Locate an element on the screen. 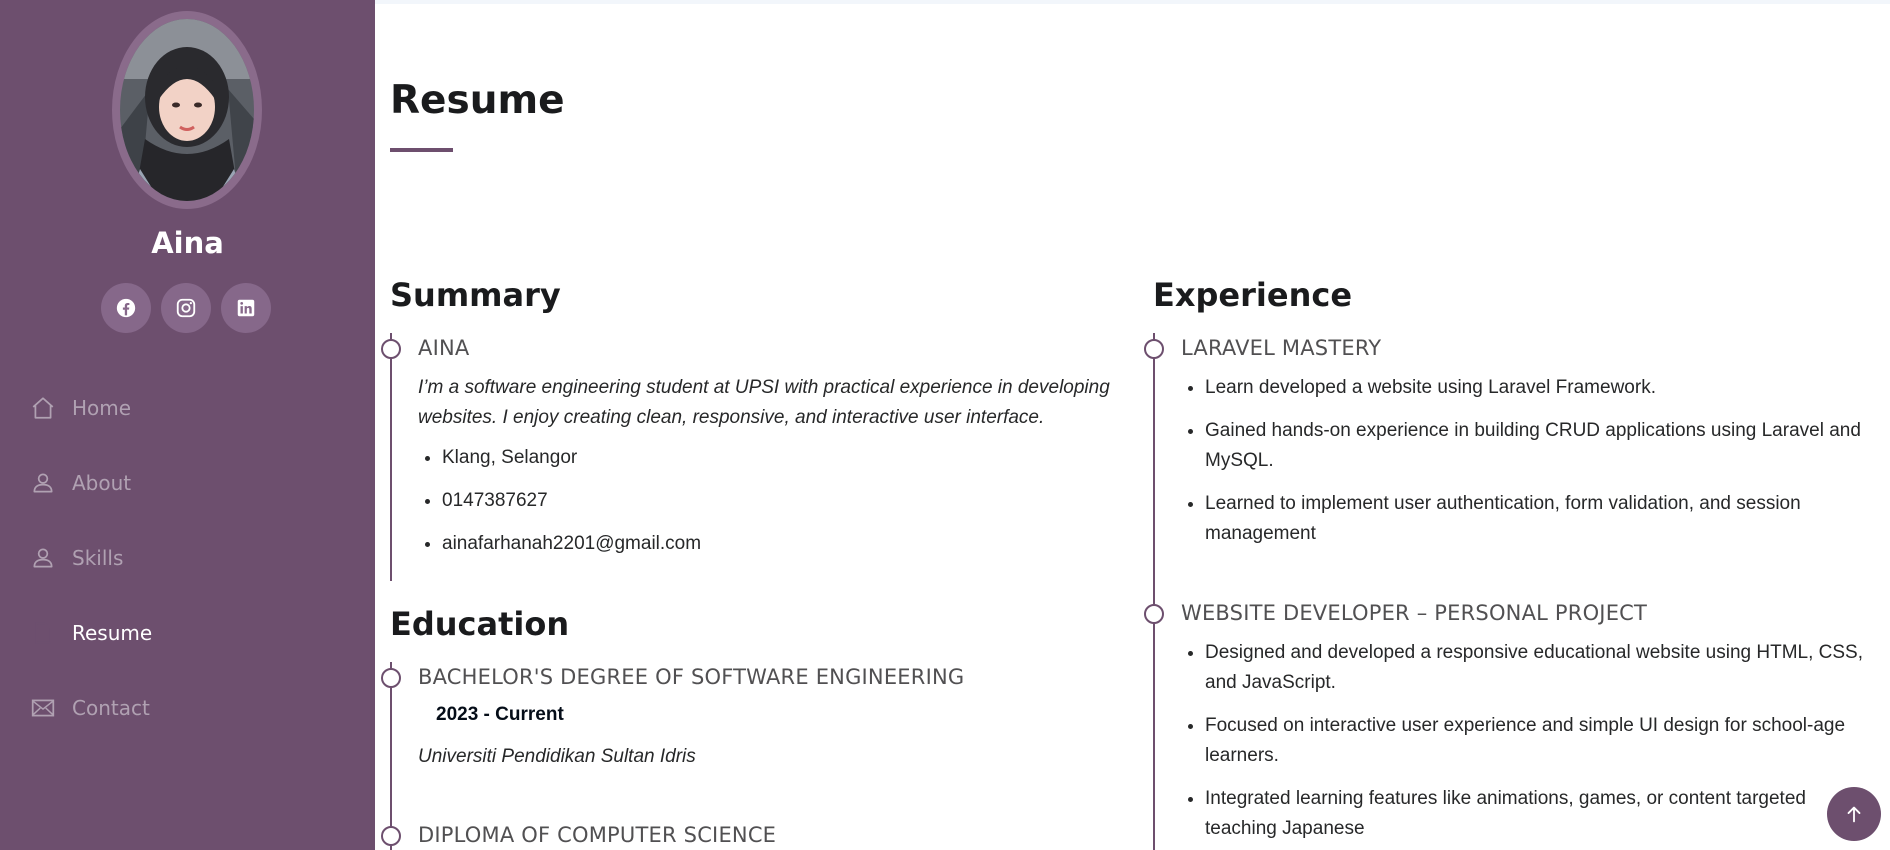 This screenshot has height=850, width=1890. list-item: Klang, Selangor is located at coordinates (783, 458).